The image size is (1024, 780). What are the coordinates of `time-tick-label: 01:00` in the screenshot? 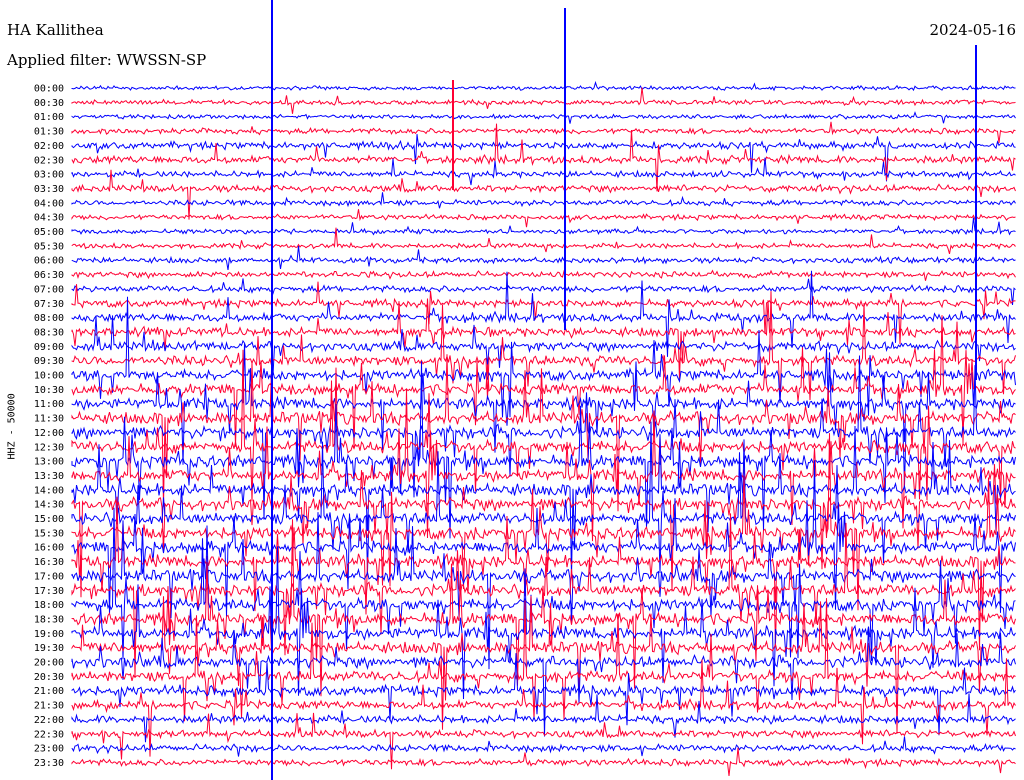 It's located at (49, 117).